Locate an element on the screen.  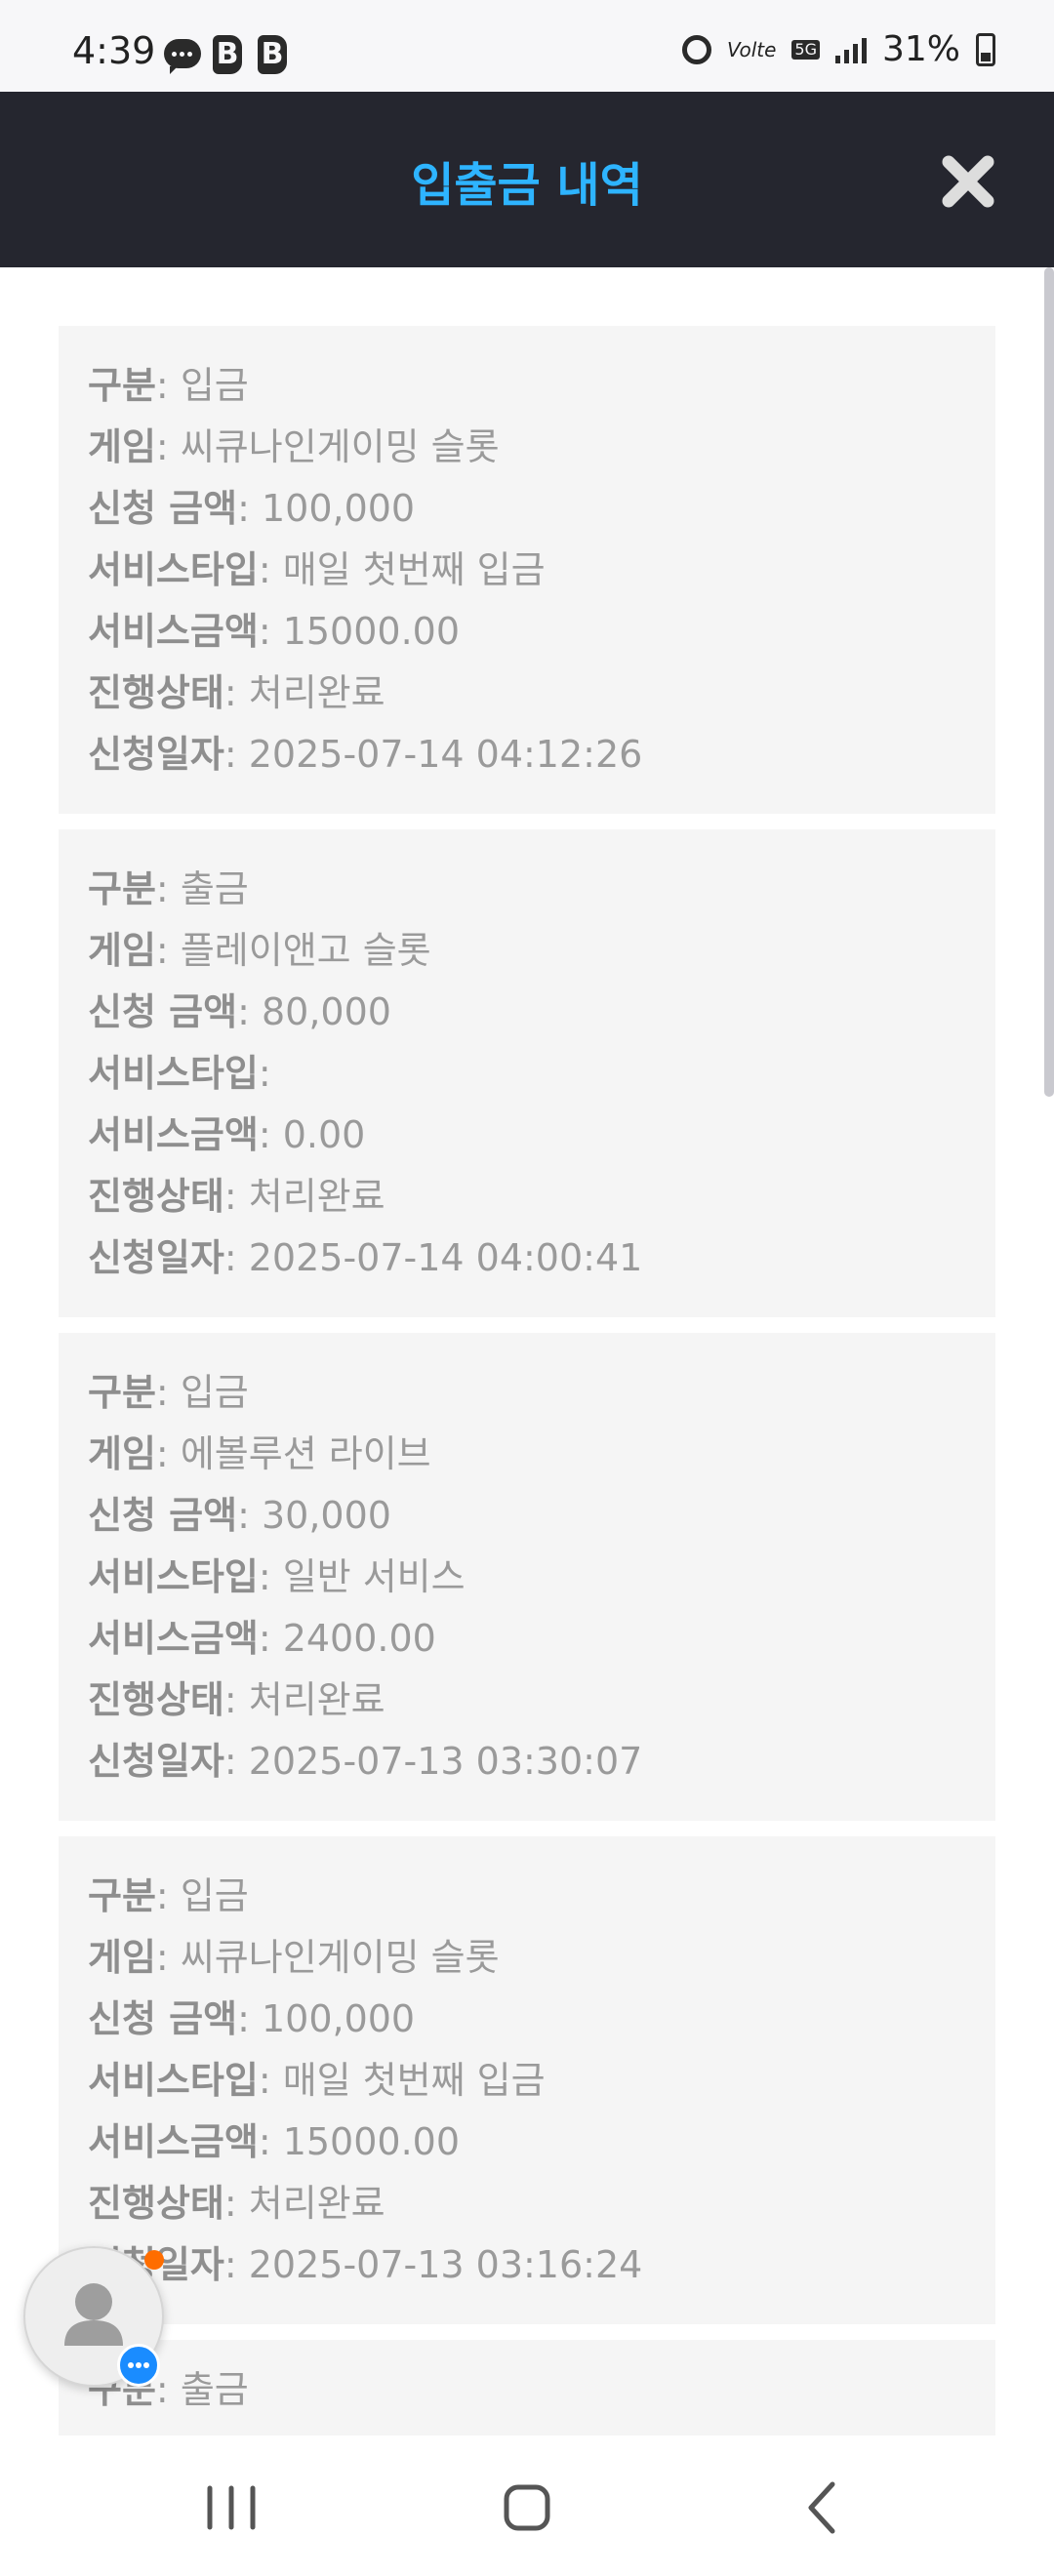
record-type-row: 구분: 출금 is located at coordinates (168, 888).